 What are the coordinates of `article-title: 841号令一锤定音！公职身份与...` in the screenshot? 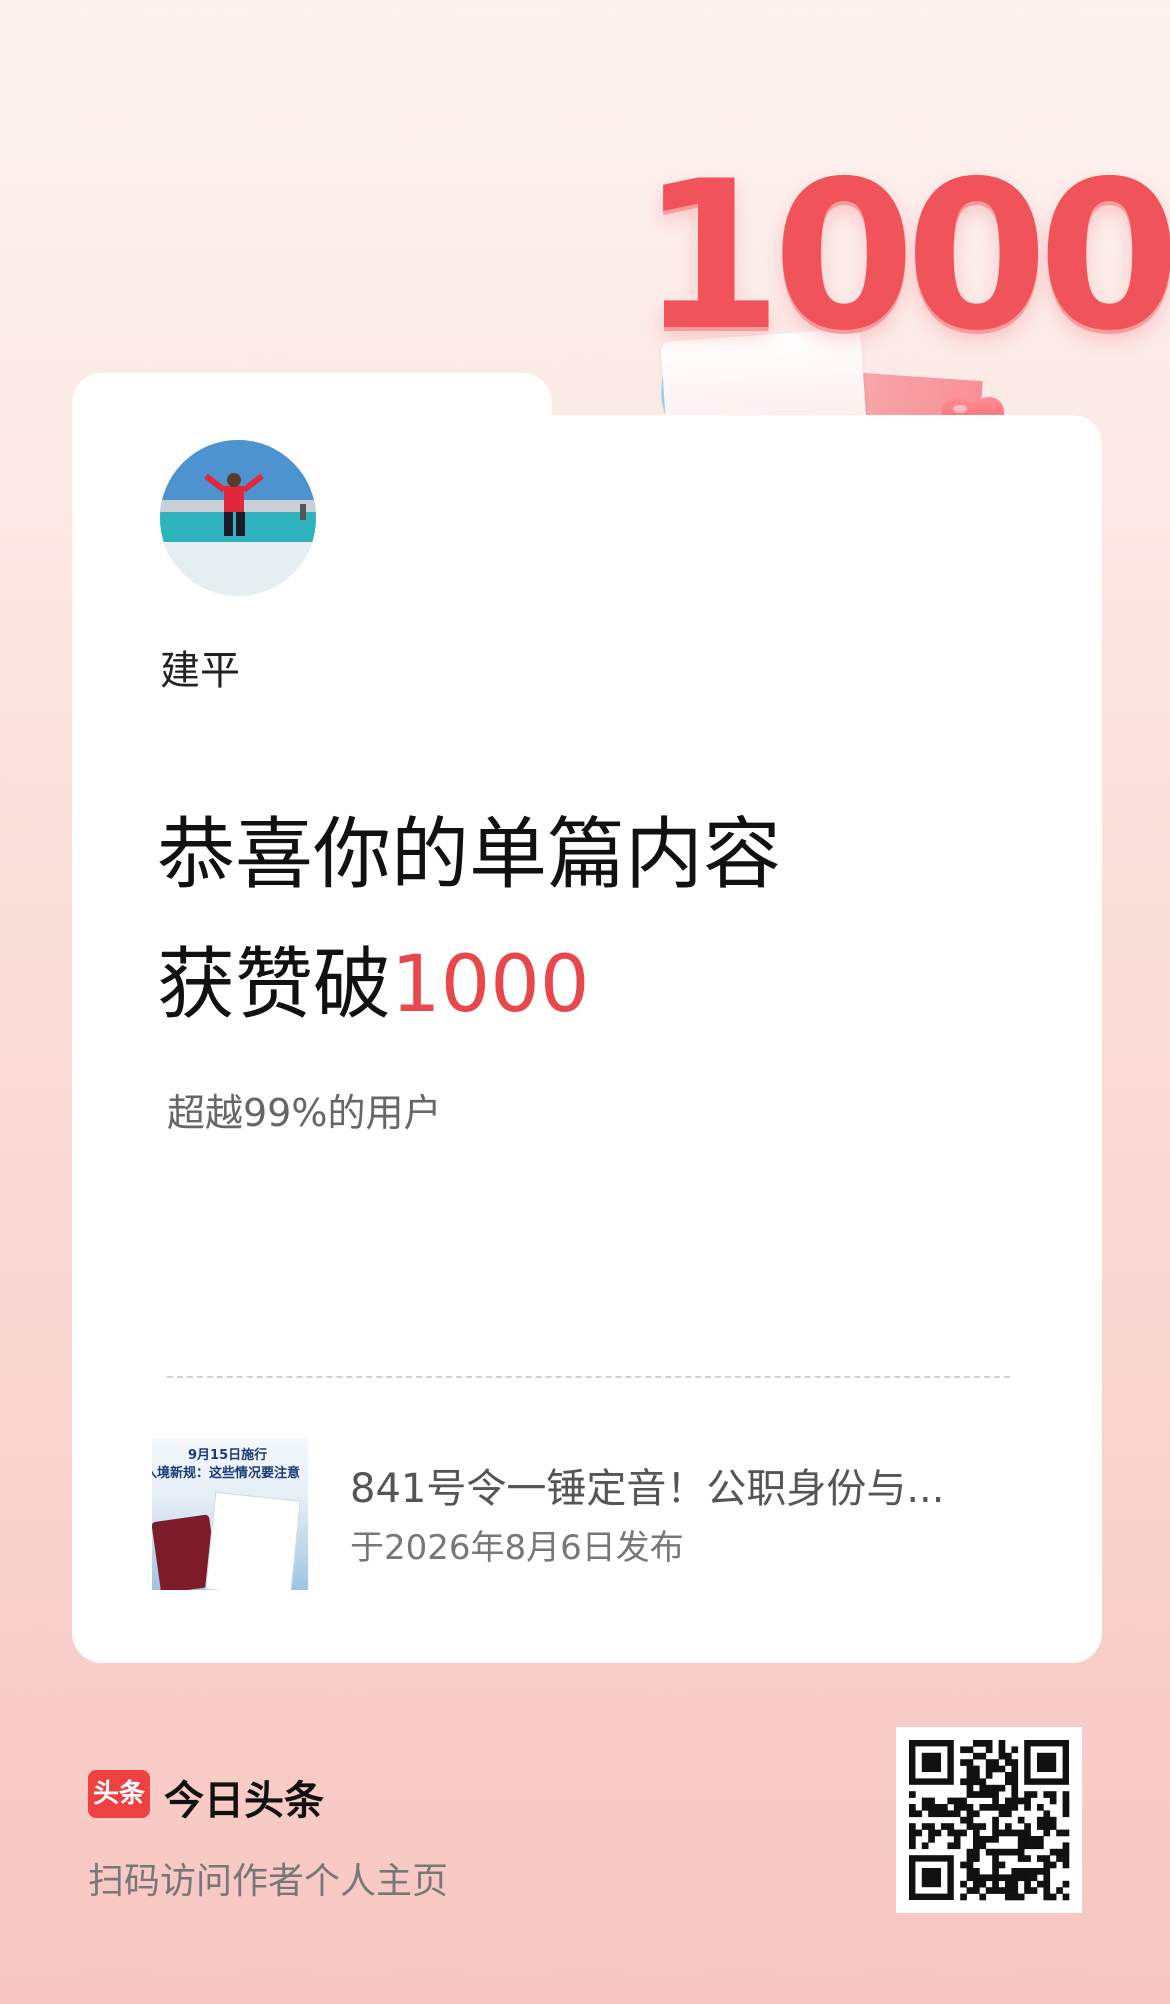 It's located at (647, 1485).